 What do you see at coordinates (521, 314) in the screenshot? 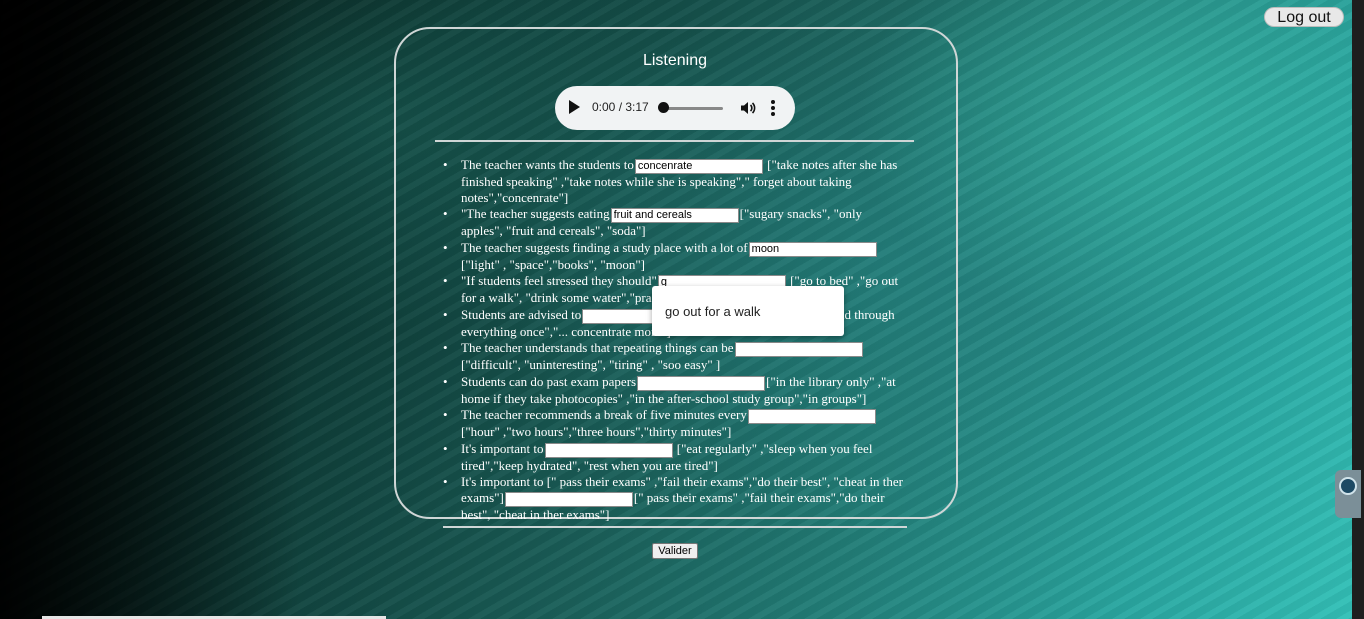
I see `question-text: Students are advised to` at bounding box center [521, 314].